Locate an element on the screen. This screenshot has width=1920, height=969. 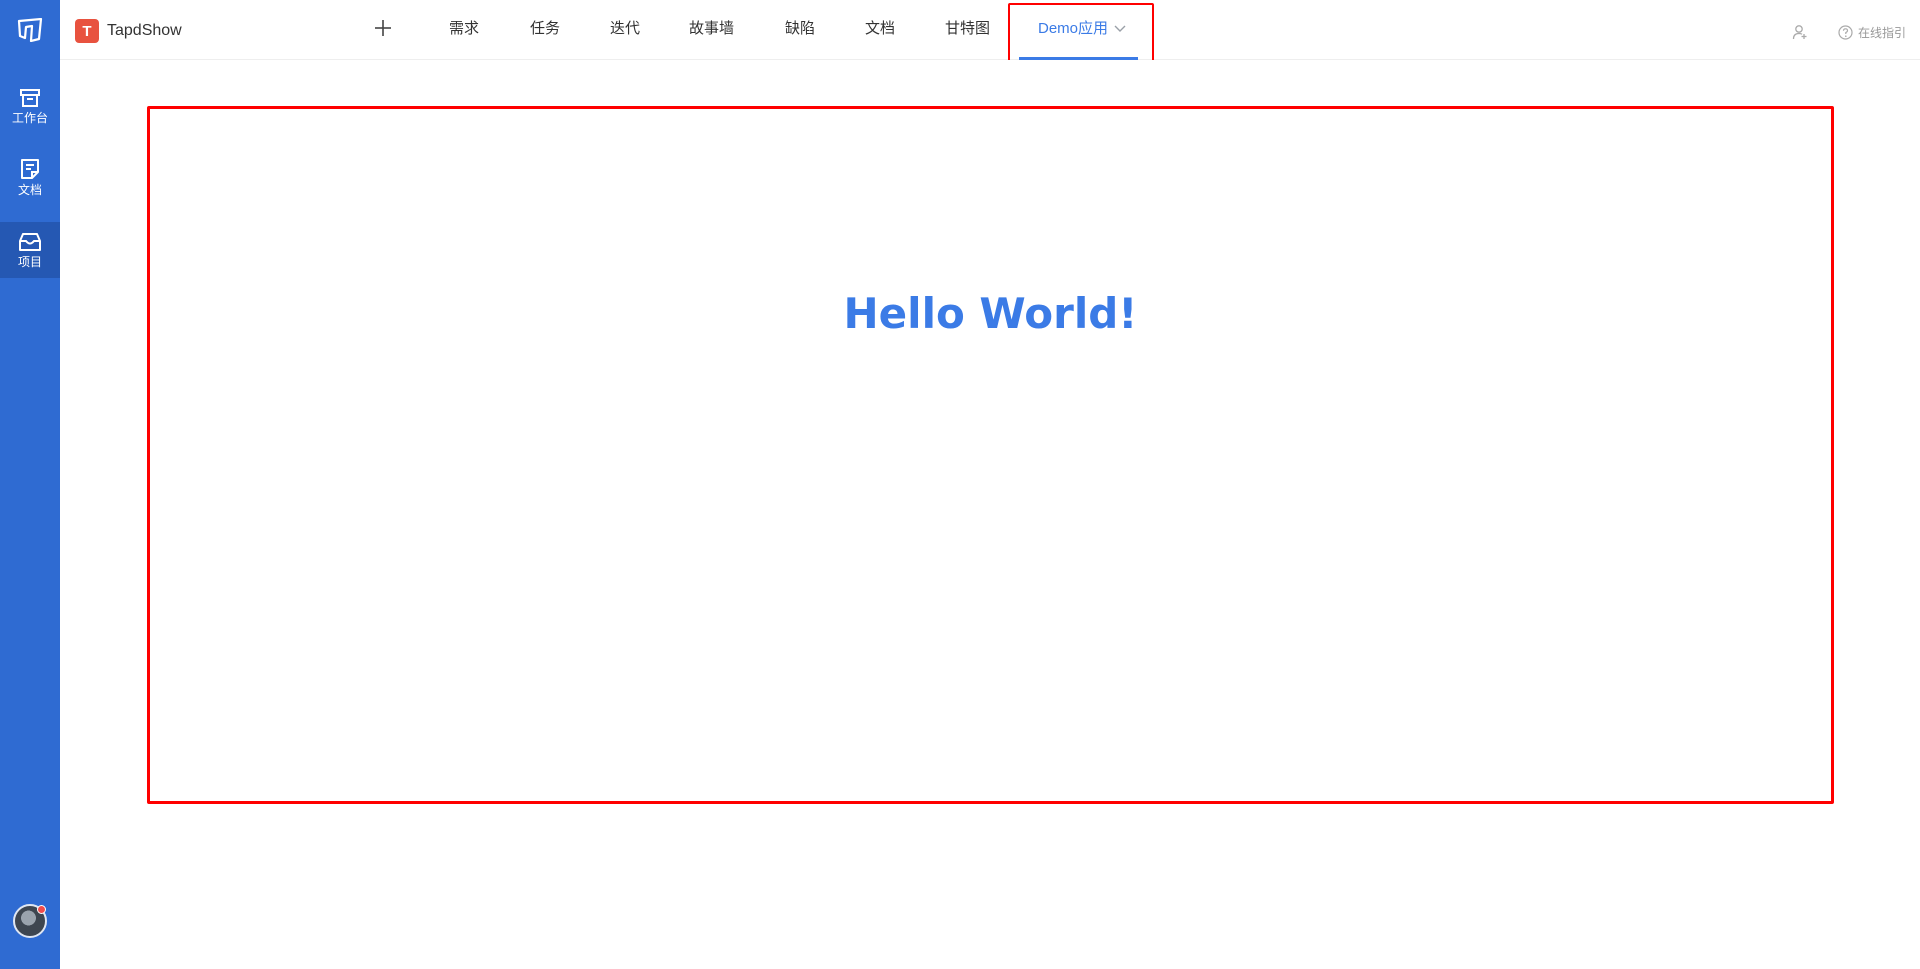
document-icon is located at coordinates (30, 168).